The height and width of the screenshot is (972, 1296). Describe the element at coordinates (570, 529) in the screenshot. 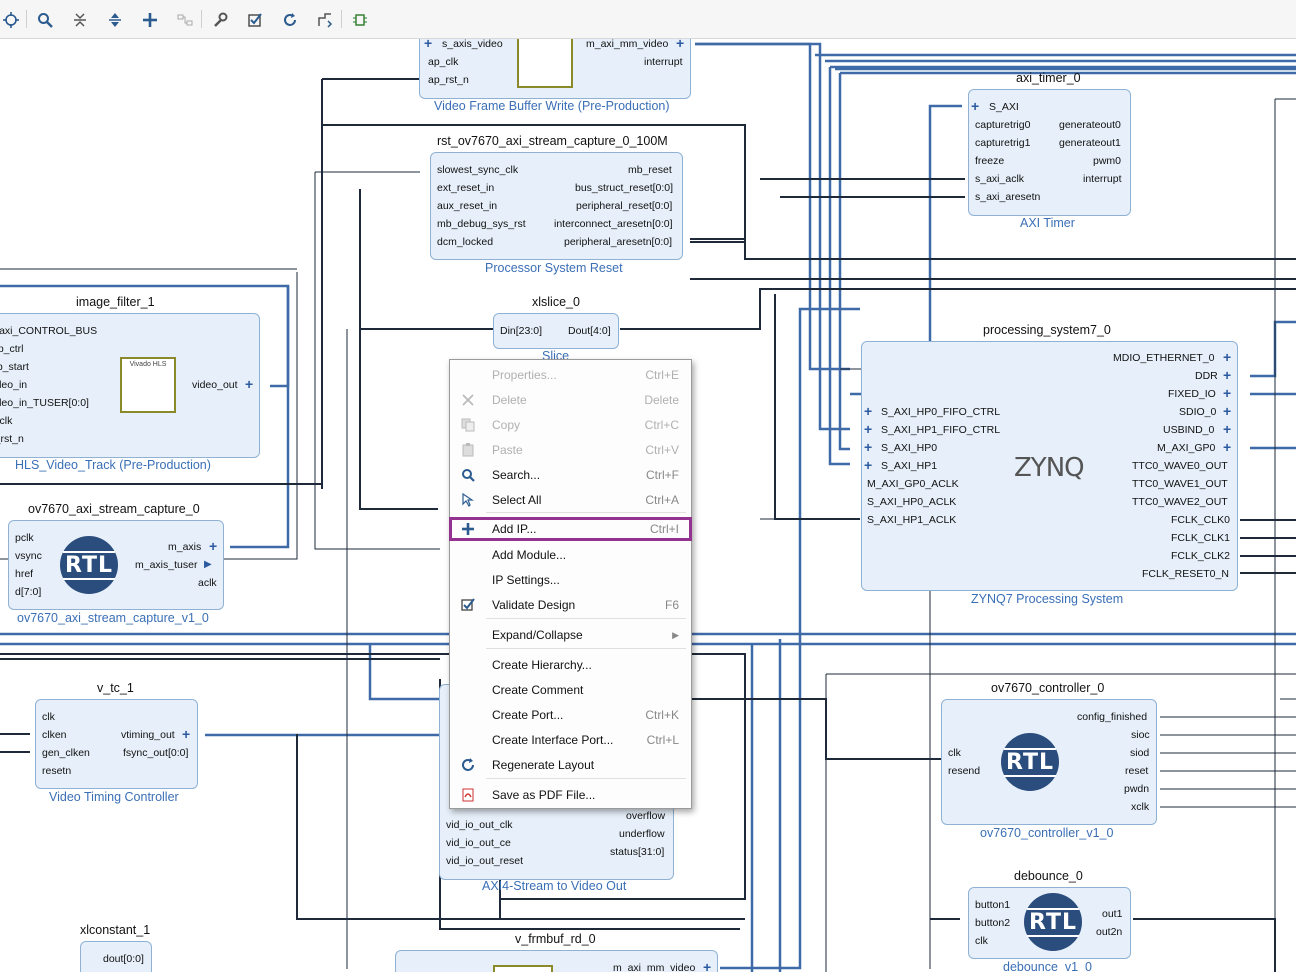

I see `menu-item-add-ip: Add IP... Ctrl+I` at that location.